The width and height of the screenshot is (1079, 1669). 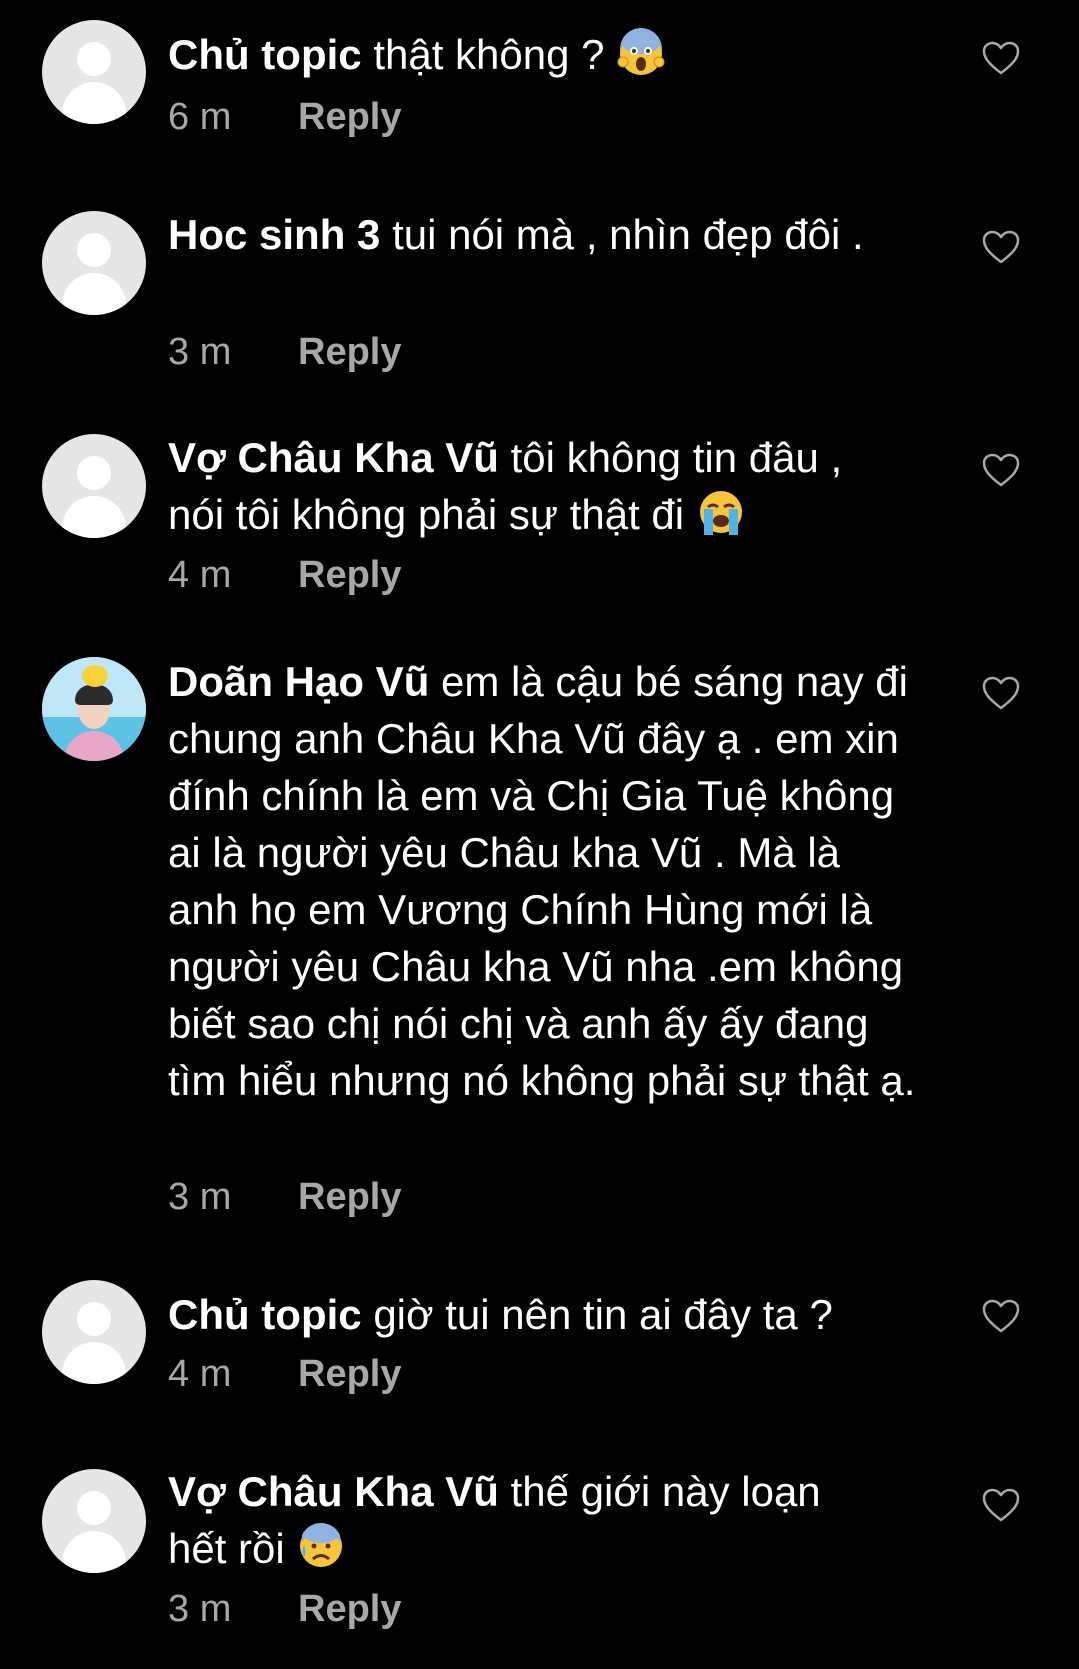 I want to click on loudly-crying-face-icon, so click(x=720, y=513).